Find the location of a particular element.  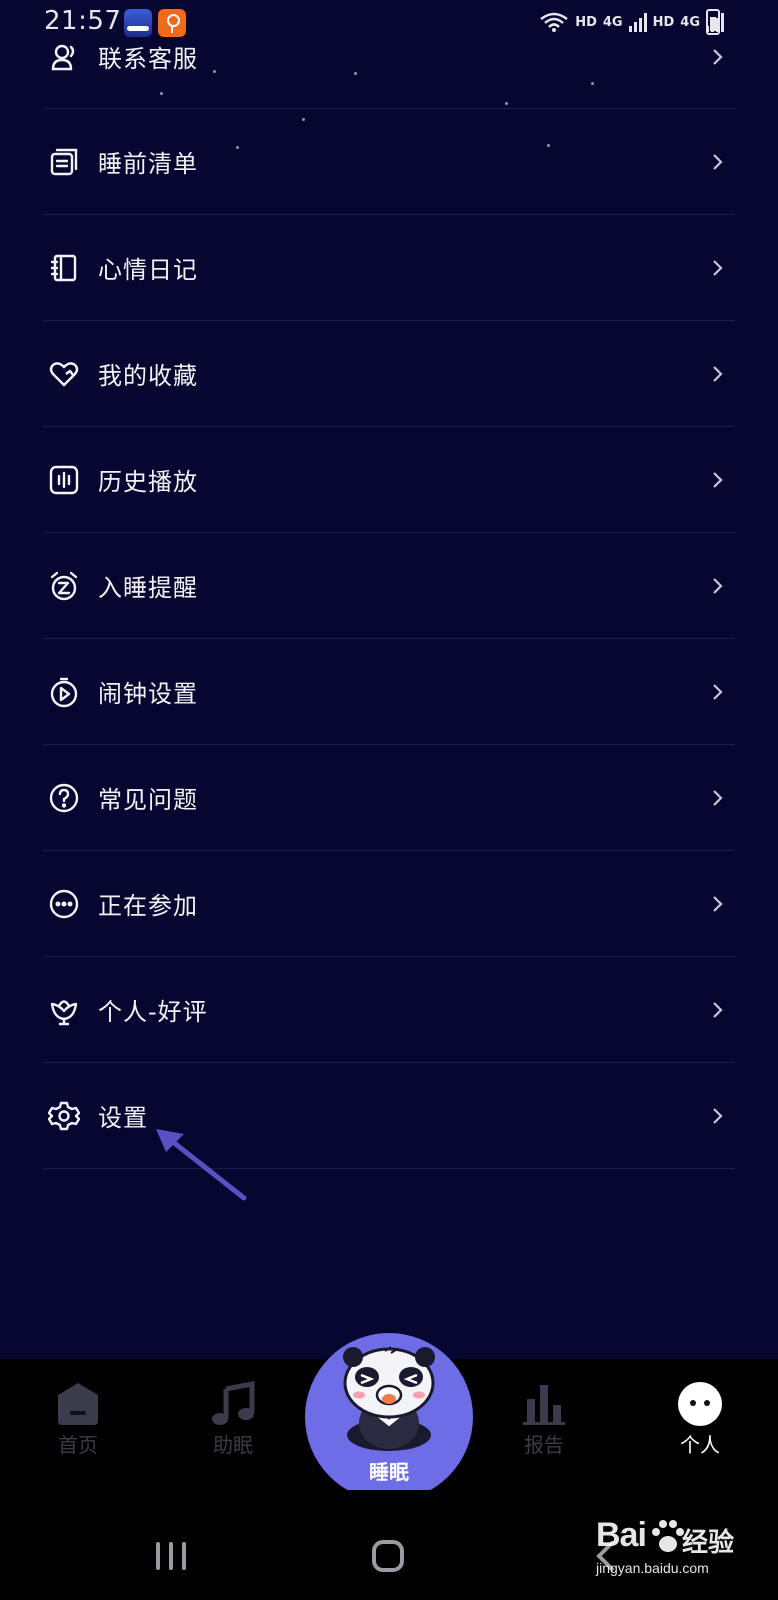

menu-label: 心情日记 is located at coordinates (148, 270).